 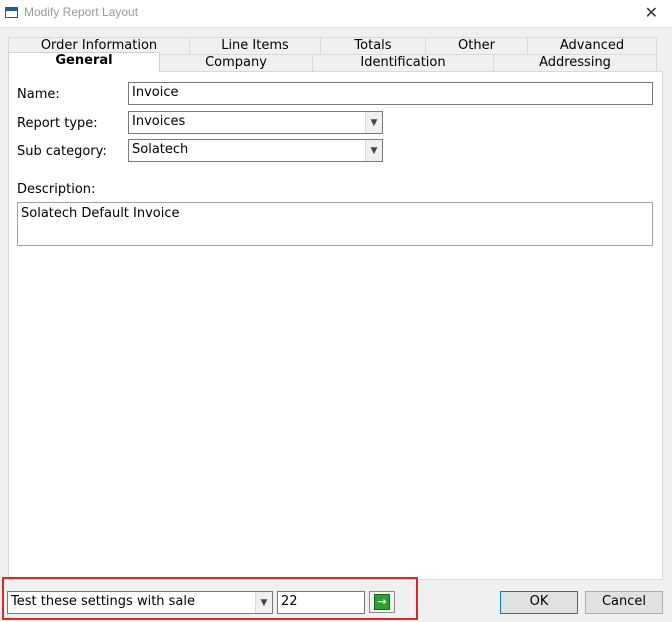 I want to click on ok-button: OK, so click(x=539, y=602).